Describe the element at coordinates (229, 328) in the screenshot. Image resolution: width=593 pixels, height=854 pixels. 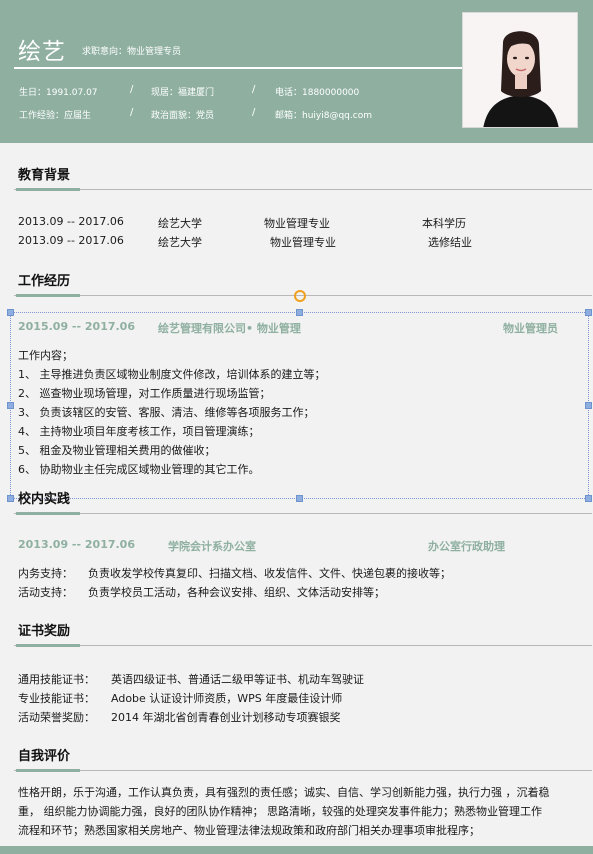
I see `work-company: 绘艺管理有限公司• 物业管理` at that location.